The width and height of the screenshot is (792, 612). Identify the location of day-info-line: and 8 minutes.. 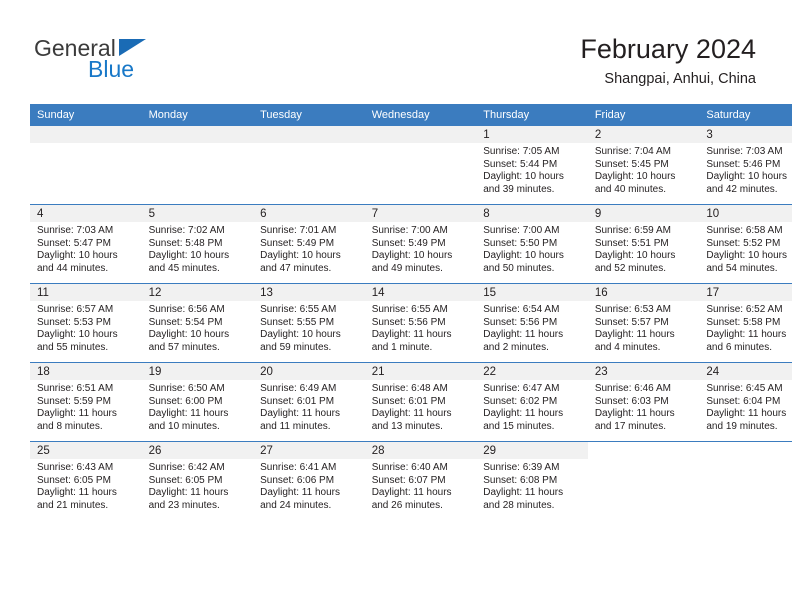
(70, 426).